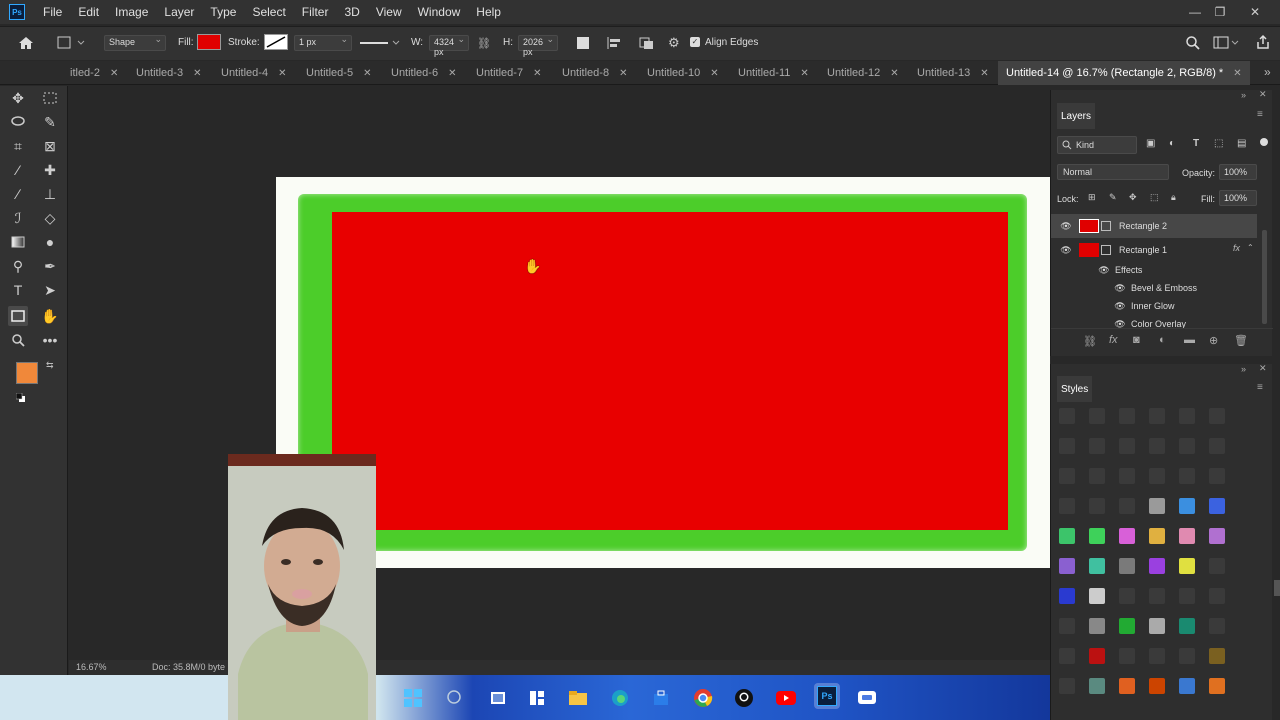 This screenshot has width=1280, height=720. Describe the element at coordinates (1189, 340) in the screenshot. I see `new-group-icon: ▬` at that location.